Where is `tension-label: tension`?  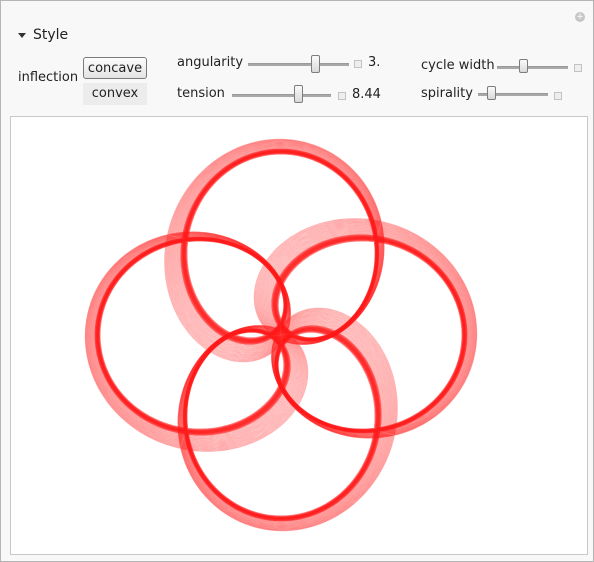
tension-label: tension is located at coordinates (201, 93).